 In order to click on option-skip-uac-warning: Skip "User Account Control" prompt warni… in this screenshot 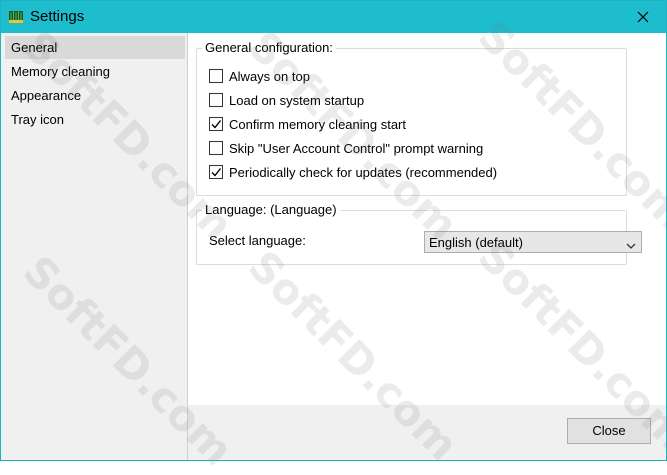, I will do `click(346, 148)`.